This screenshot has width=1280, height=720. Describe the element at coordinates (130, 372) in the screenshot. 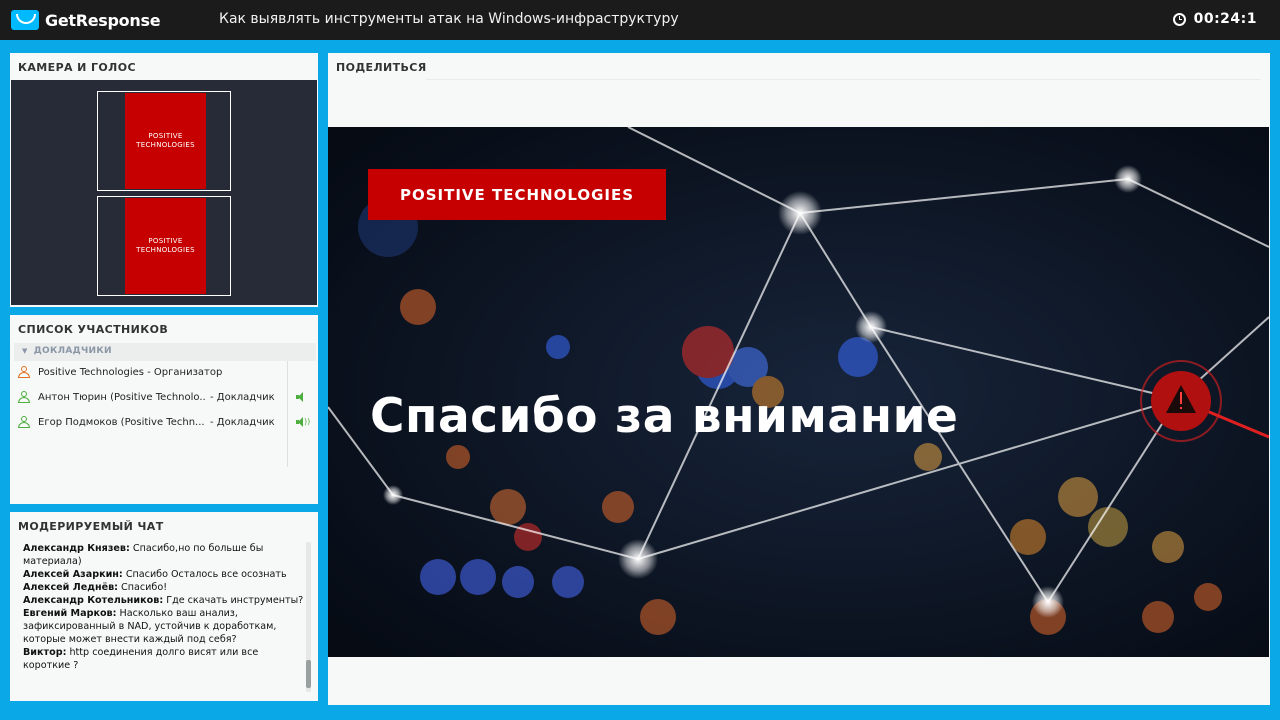

I see `participant-name: Positive Technologies - Организатор` at that location.